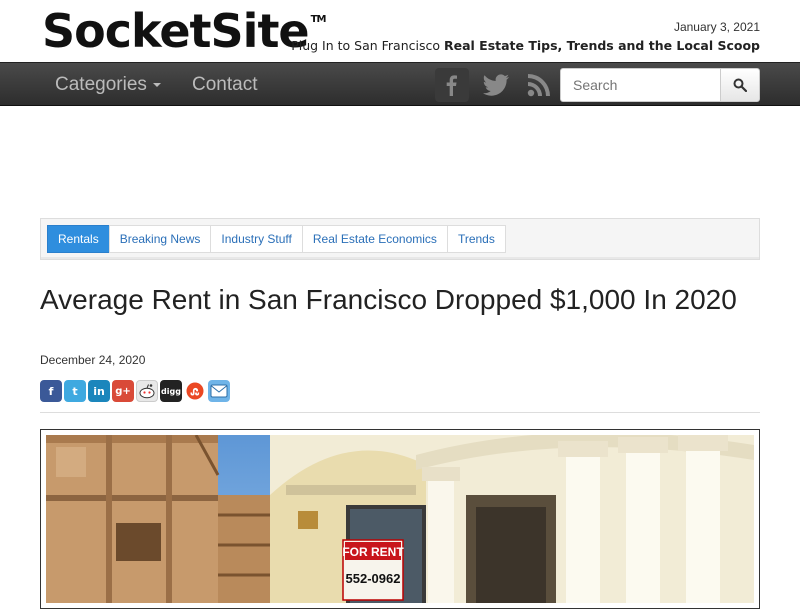 The width and height of the screenshot is (800, 609). I want to click on sign-title: FOR RENT, so click(373, 552).